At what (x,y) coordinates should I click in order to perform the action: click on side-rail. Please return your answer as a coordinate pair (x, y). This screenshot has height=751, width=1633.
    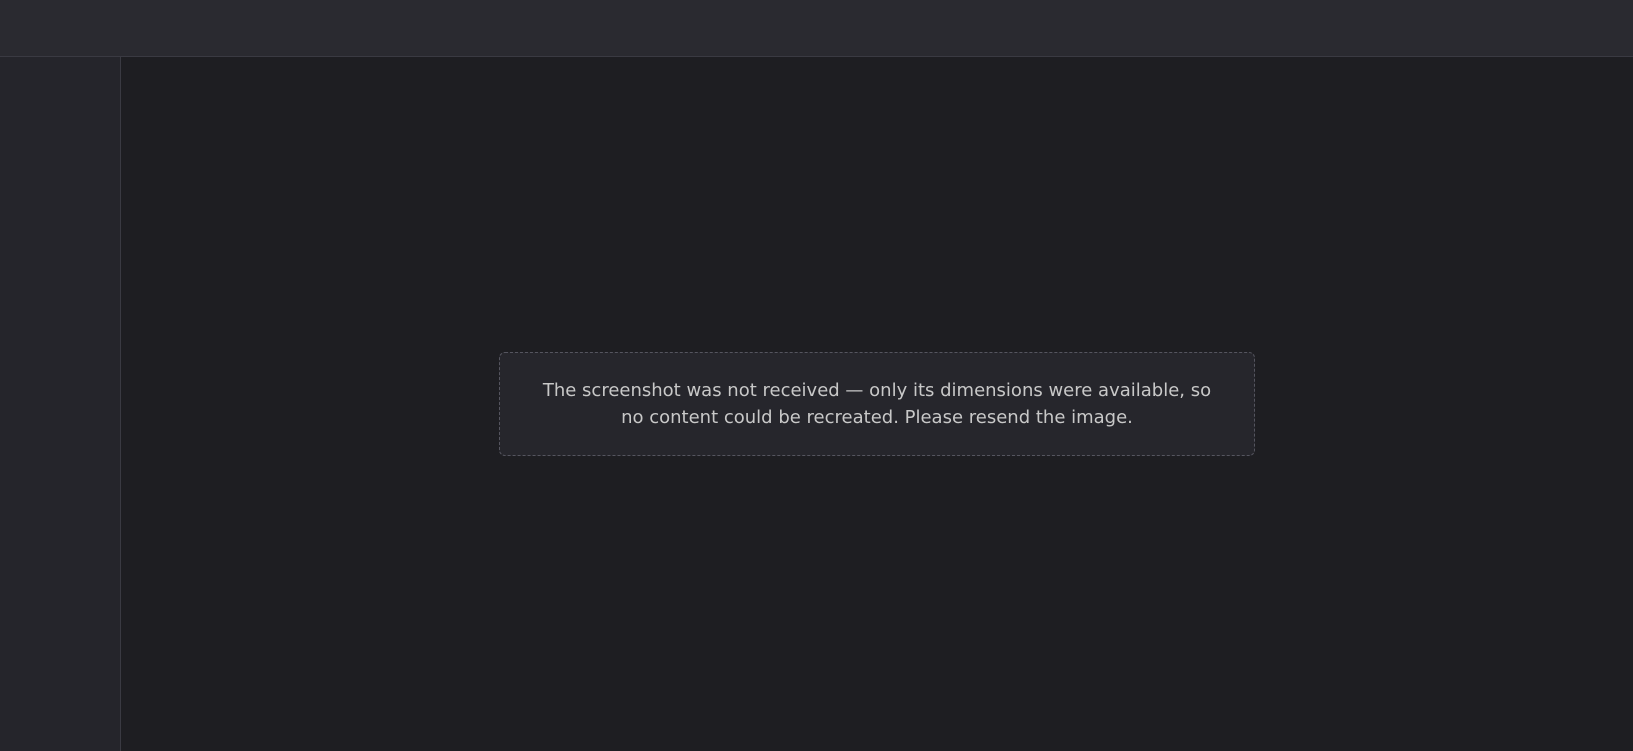
    Looking at the image, I should click on (60, 404).